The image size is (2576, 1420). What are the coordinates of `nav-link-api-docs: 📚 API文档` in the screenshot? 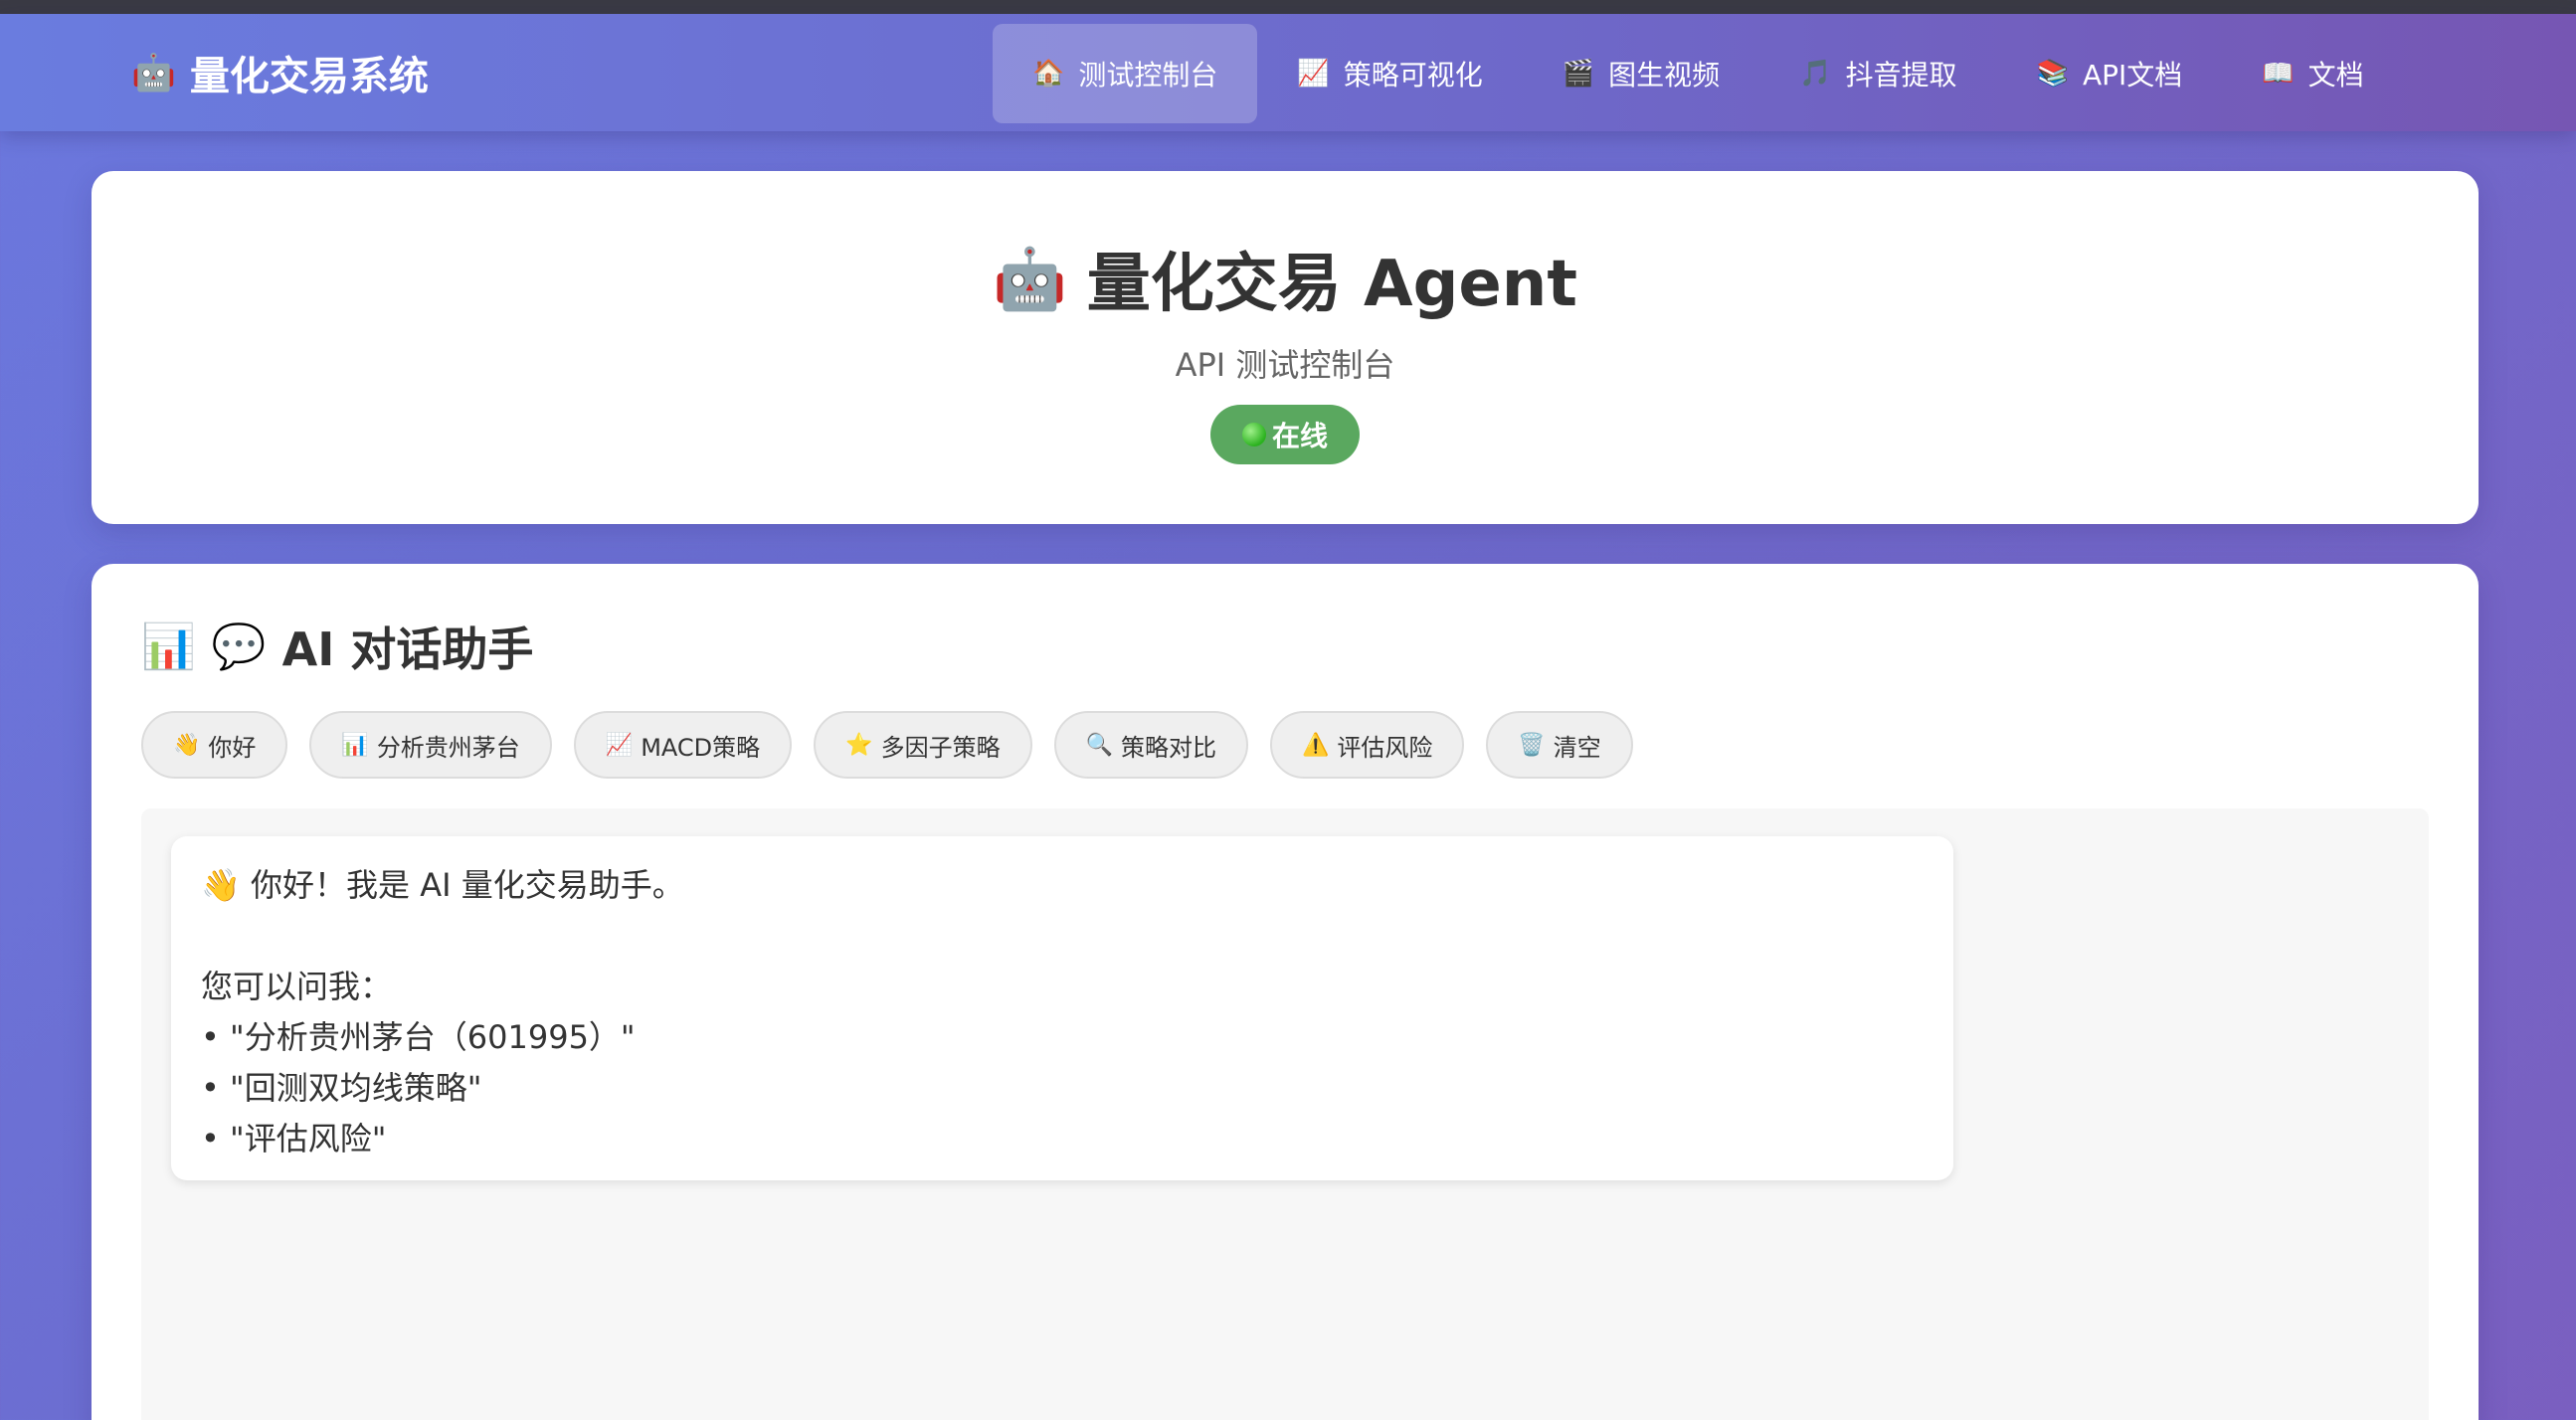 It's located at (2110, 73).